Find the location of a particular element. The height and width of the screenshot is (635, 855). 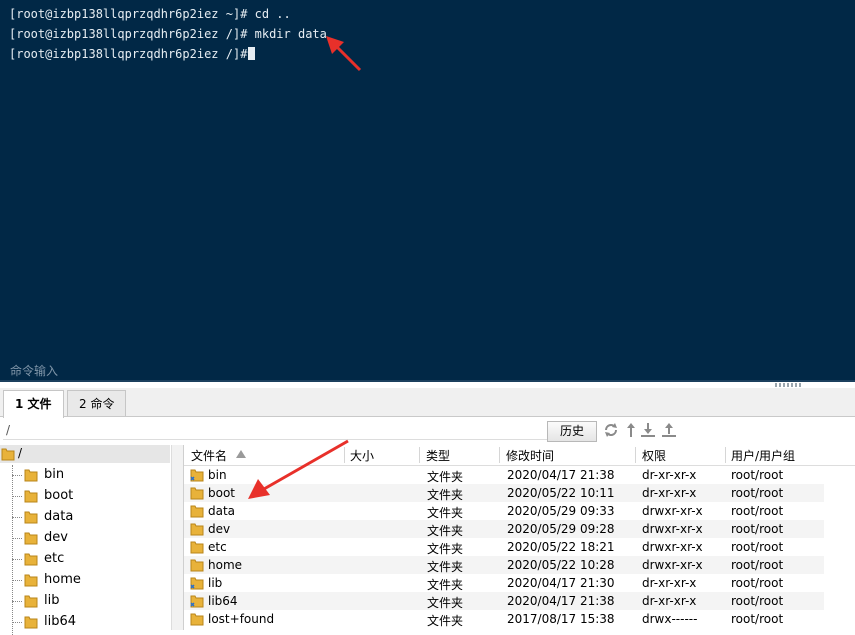

file-mtime: 2020/05/22 10:28 is located at coordinates (561, 565).